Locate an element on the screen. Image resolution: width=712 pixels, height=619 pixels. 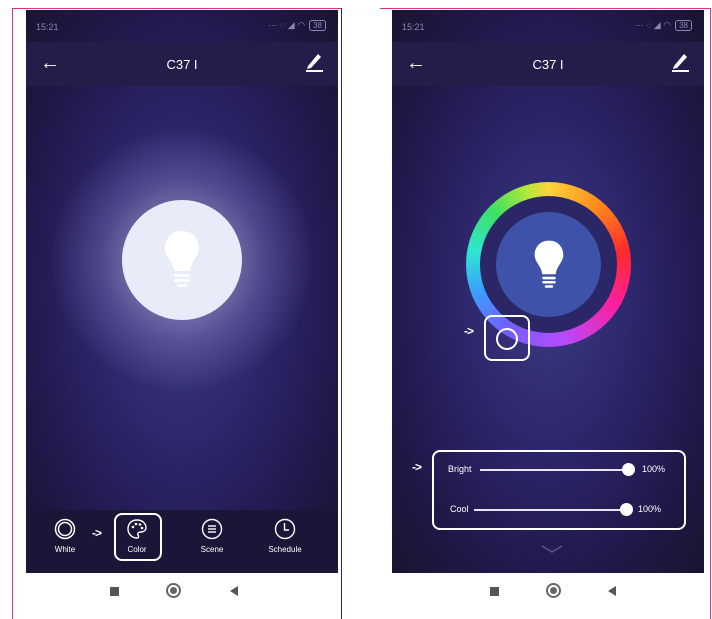
cool-slider: Cool 100% is located at coordinates (548, 510).